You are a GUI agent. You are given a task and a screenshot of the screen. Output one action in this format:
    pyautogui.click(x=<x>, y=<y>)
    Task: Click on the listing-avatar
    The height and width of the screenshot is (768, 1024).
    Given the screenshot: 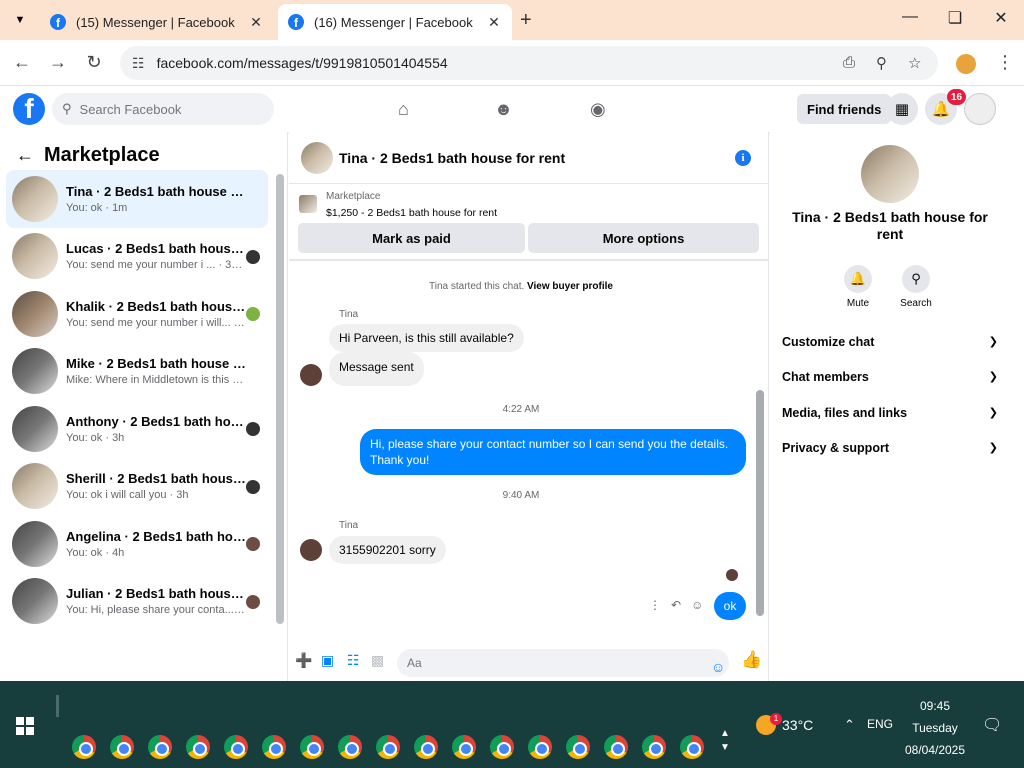 What is the action you would take?
    pyautogui.click(x=890, y=174)
    